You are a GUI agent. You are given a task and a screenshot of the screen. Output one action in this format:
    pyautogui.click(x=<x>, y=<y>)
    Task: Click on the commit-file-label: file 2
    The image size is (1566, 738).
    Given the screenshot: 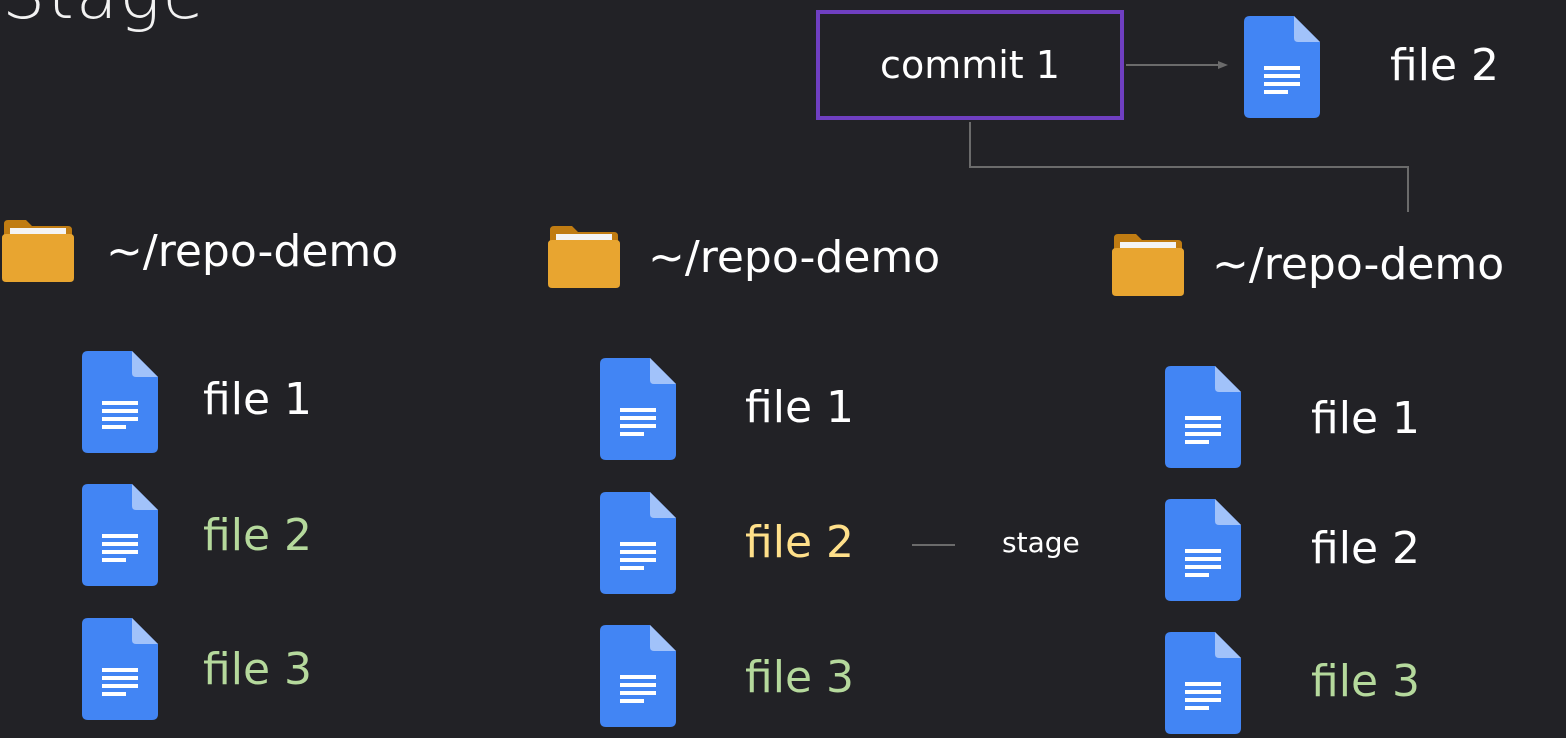 What is the action you would take?
    pyautogui.click(x=1444, y=65)
    